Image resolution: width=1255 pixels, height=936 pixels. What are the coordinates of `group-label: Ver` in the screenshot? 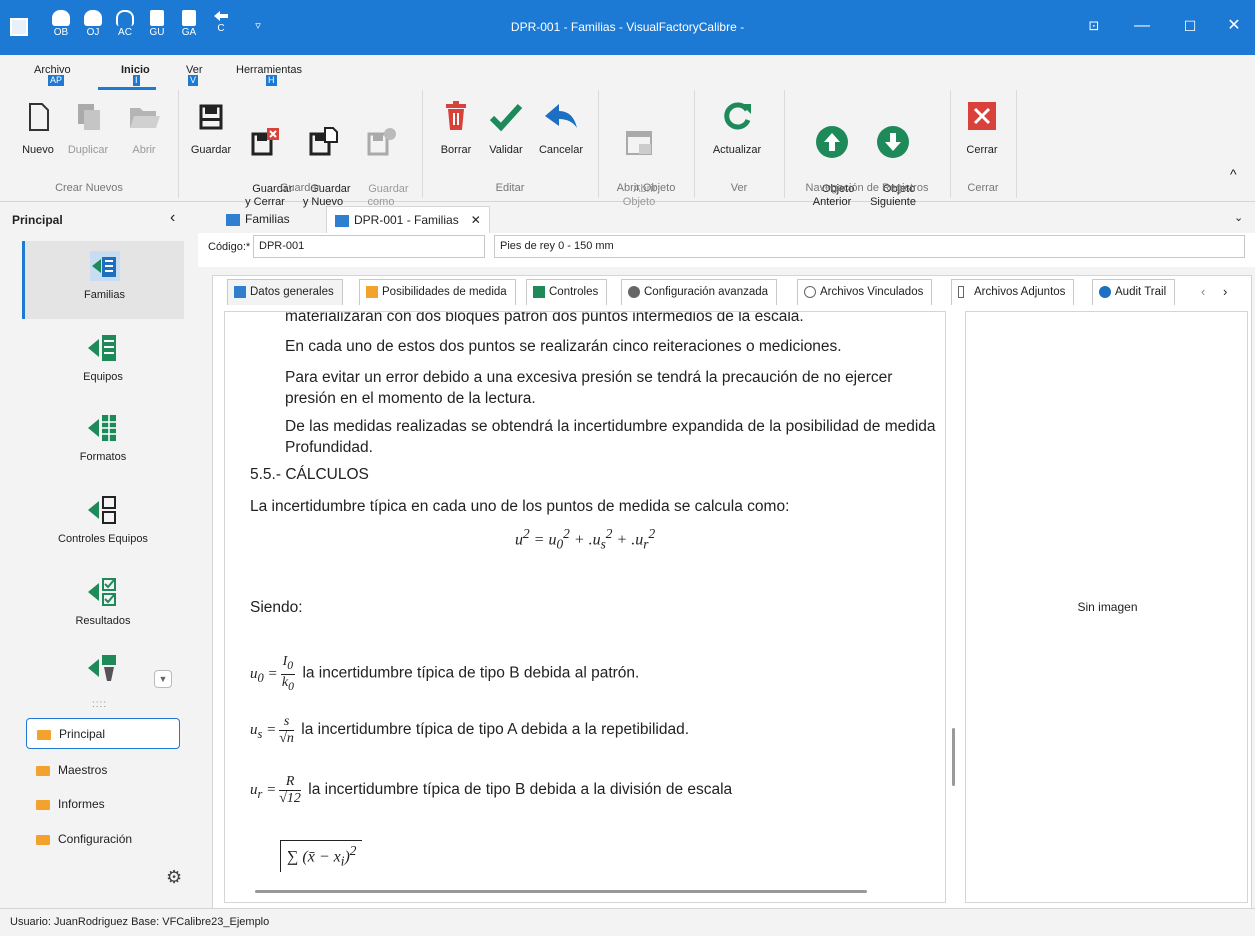 It's located at (739, 188).